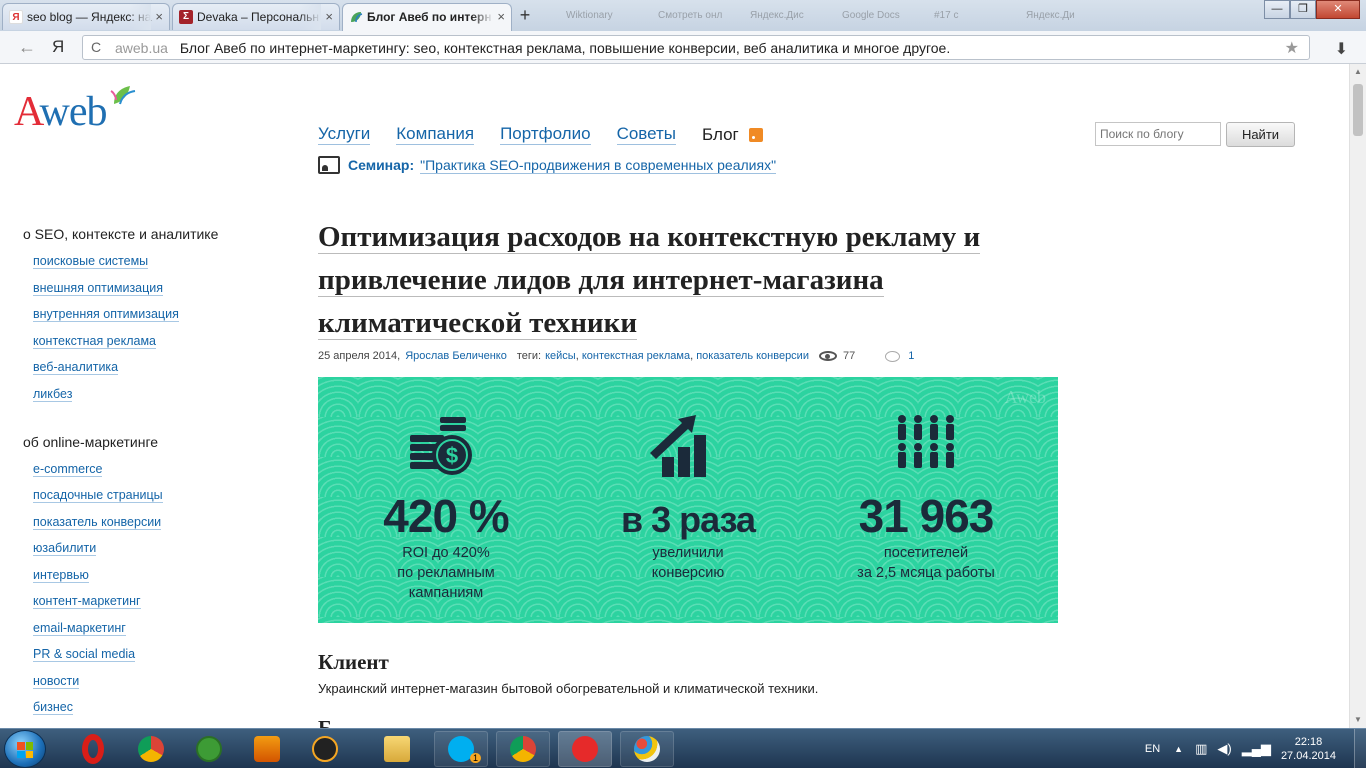 This screenshot has height=768, width=1366. What do you see at coordinates (435, 134) in the screenshot?
I see `nav-company: Компания` at bounding box center [435, 134].